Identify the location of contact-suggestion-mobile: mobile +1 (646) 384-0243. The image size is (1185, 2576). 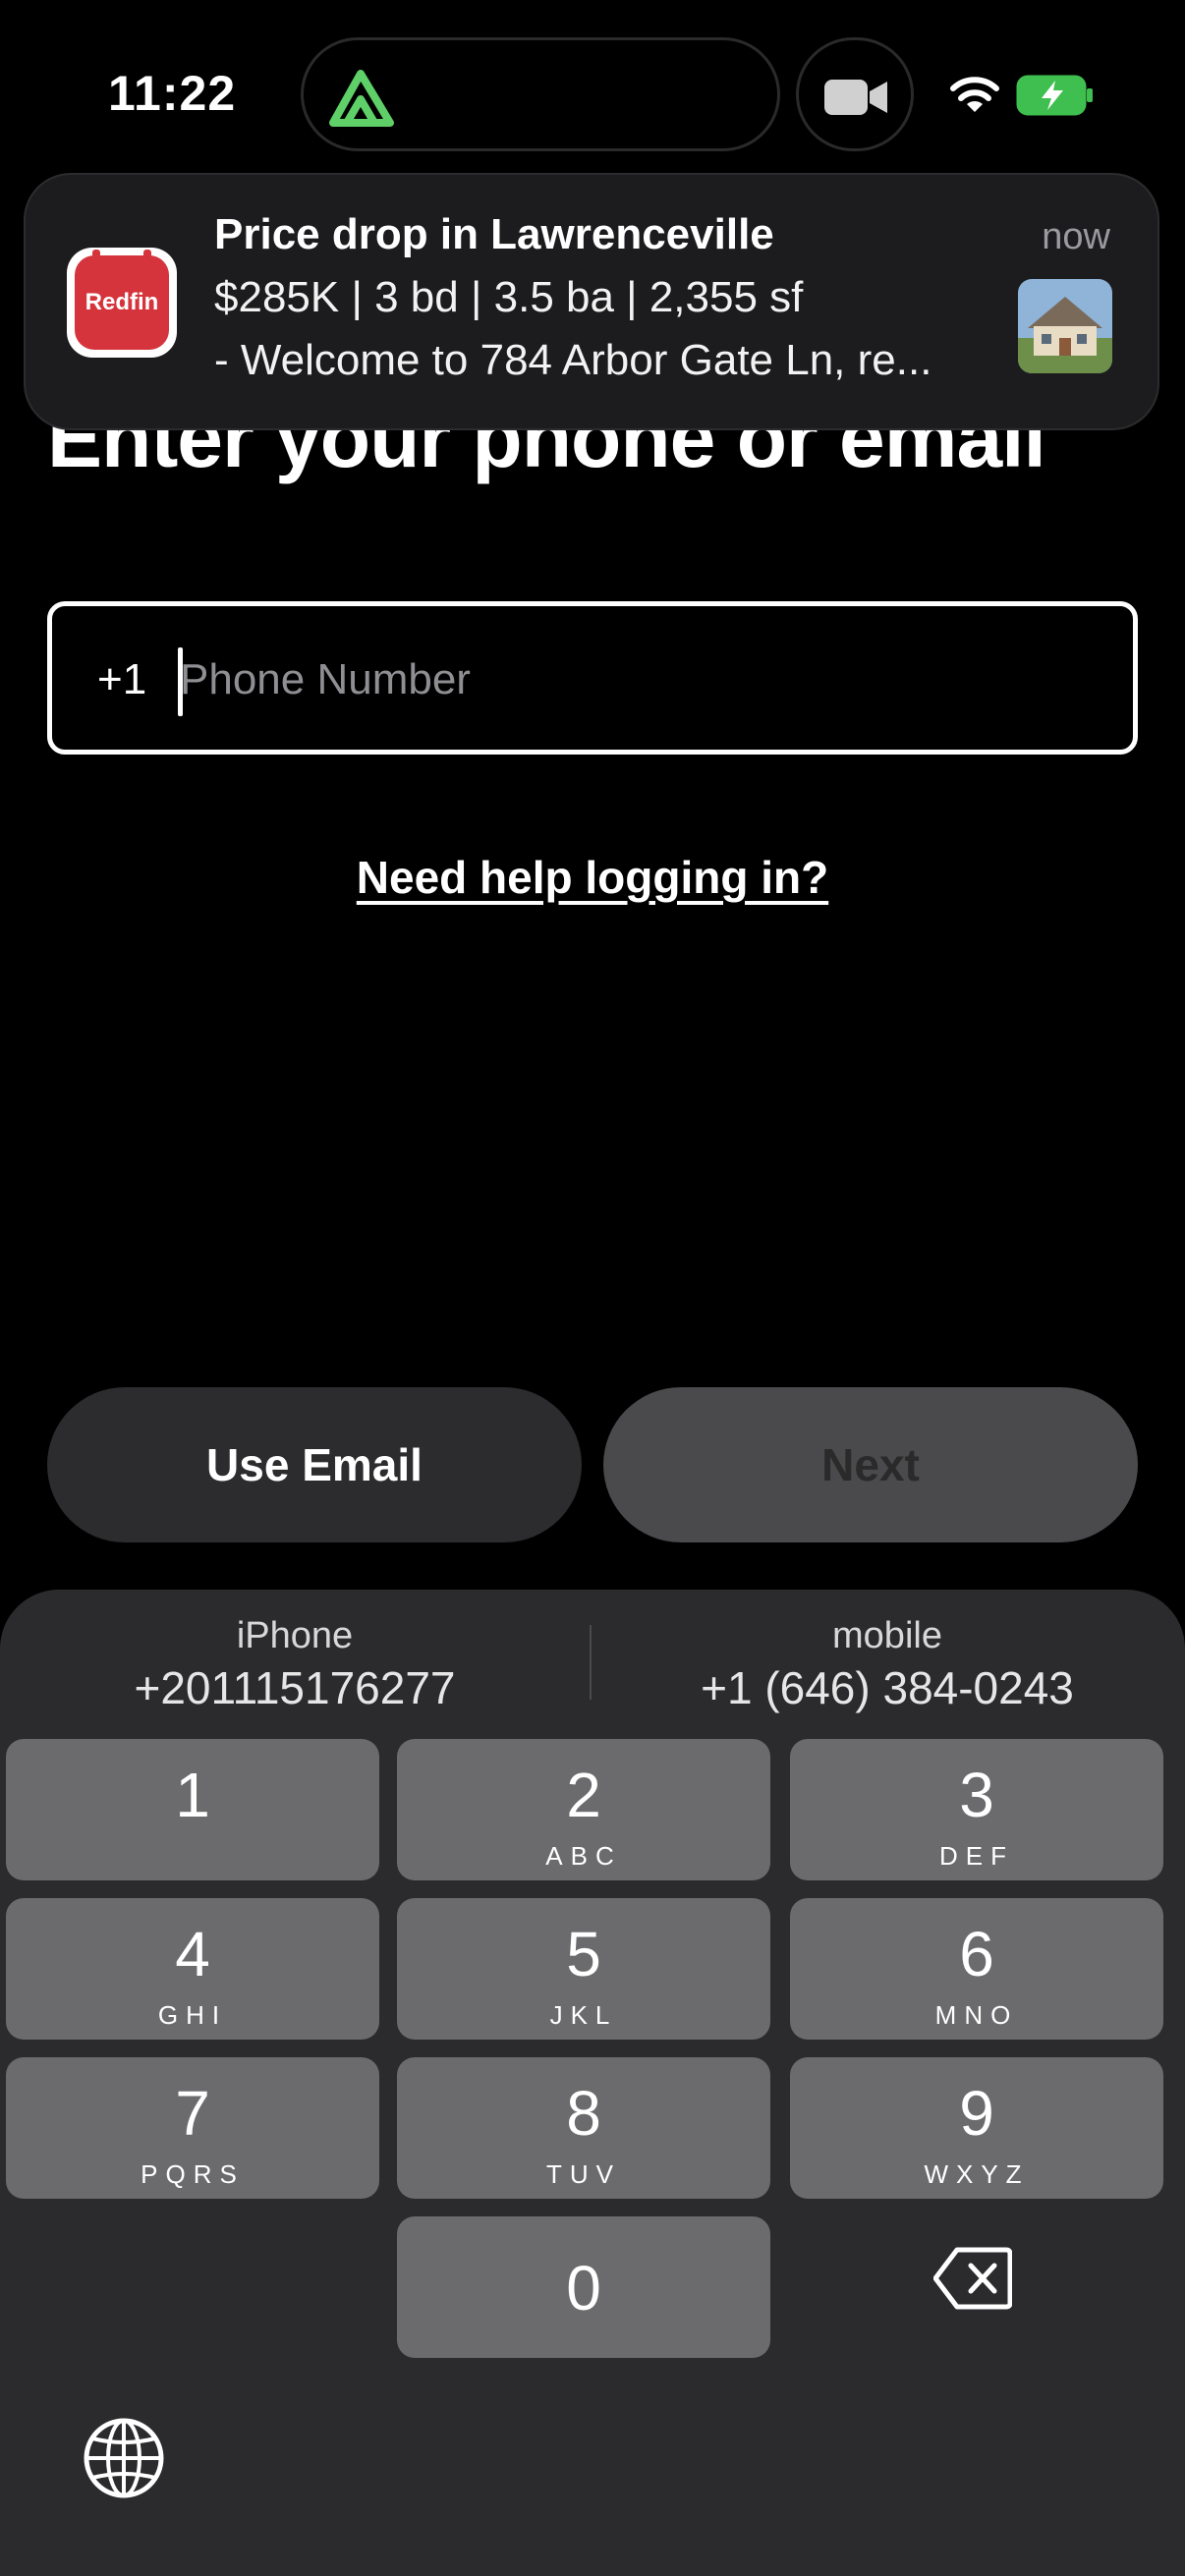
(887, 1664).